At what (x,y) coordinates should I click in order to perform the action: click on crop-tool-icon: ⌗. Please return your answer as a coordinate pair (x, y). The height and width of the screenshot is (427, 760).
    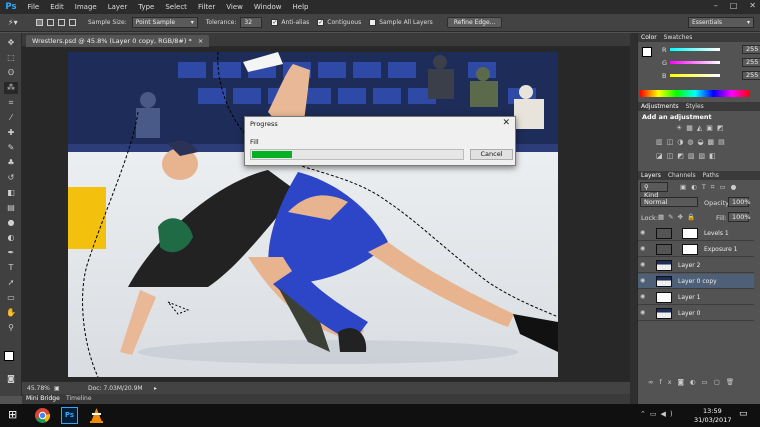
    Looking at the image, I should click on (11, 103).